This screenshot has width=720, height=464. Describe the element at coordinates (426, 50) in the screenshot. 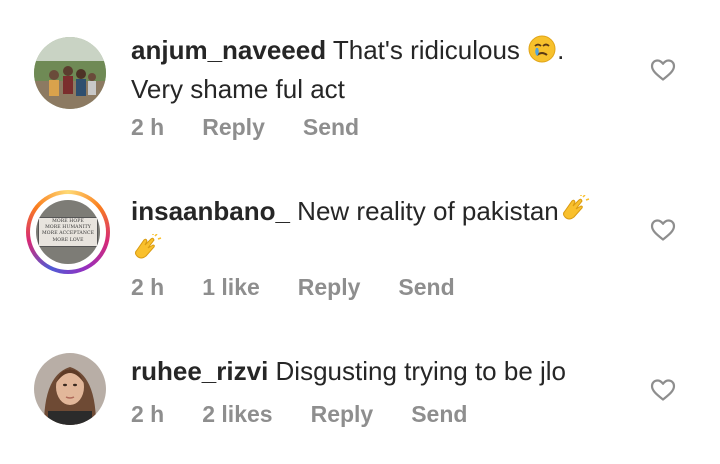

I see `comment-body: That's ridiculous` at that location.